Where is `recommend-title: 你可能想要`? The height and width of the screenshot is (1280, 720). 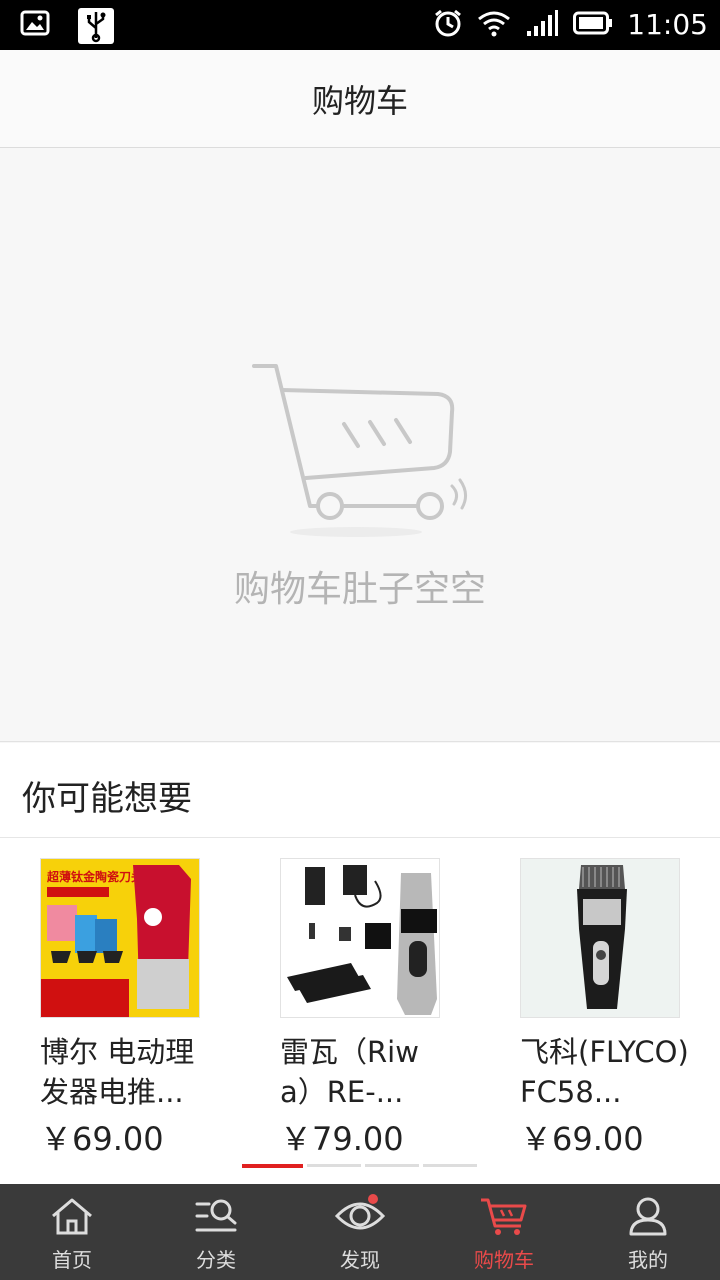
recommend-title: 你可能想要 is located at coordinates (107, 799).